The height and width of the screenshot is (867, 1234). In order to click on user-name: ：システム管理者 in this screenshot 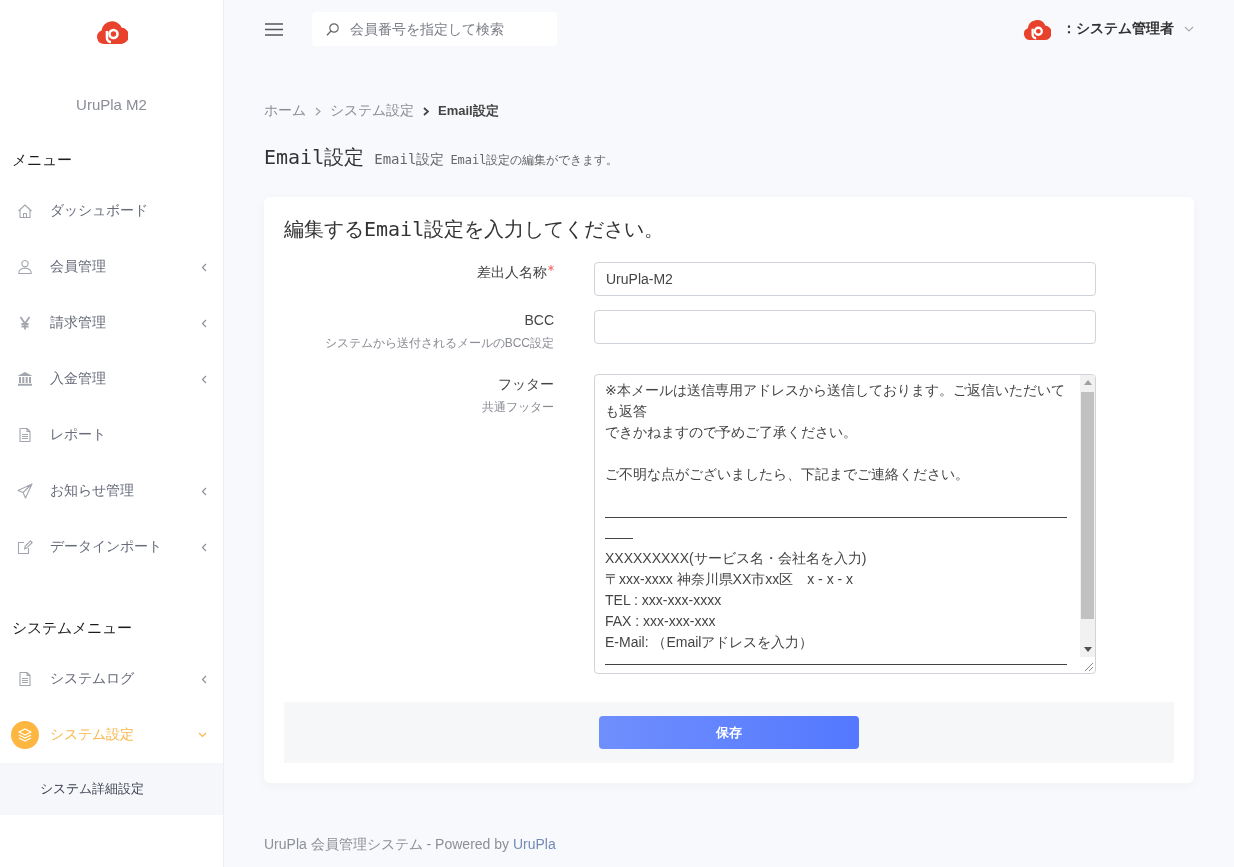, I will do `click(1118, 29)`.